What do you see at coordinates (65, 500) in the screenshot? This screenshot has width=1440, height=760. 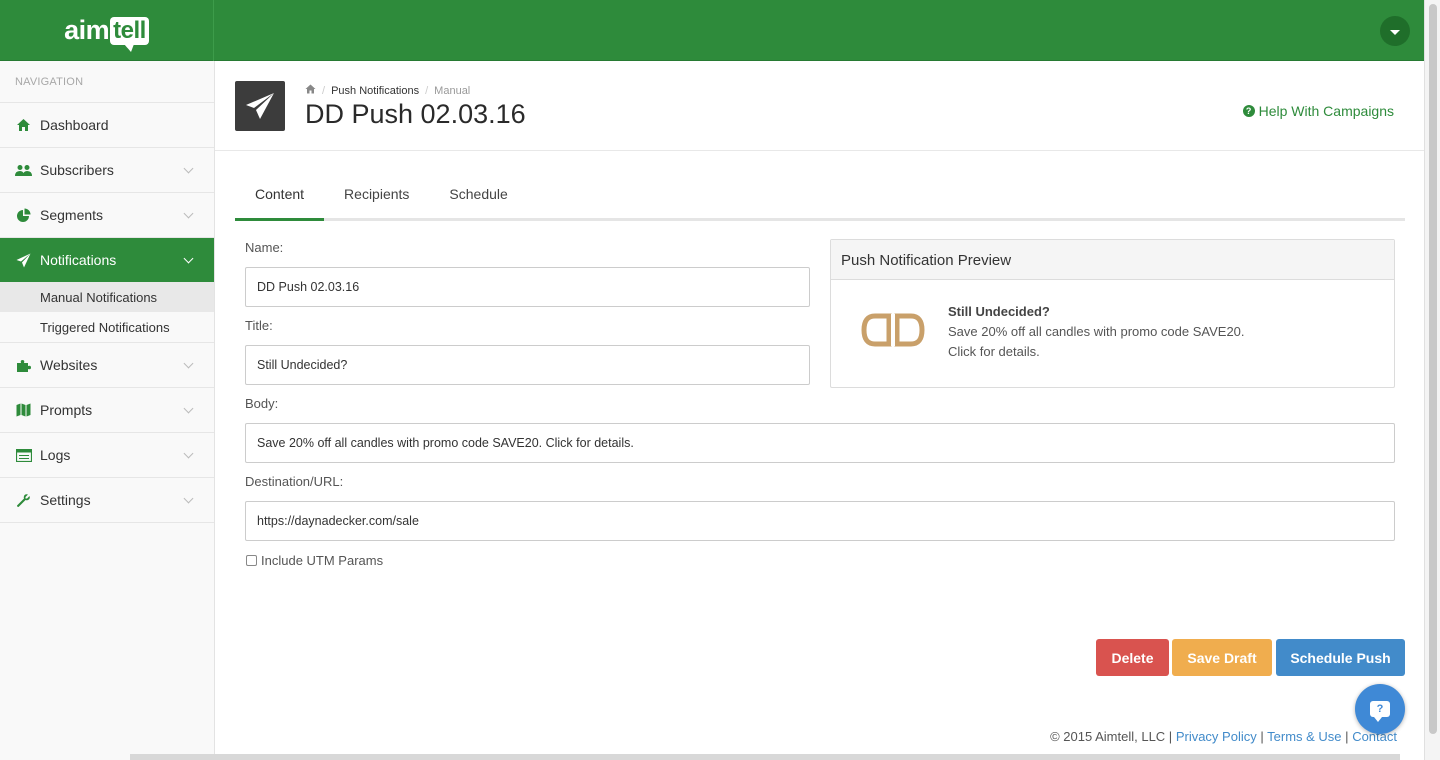 I see `sidebar-item-label: Settings` at bounding box center [65, 500].